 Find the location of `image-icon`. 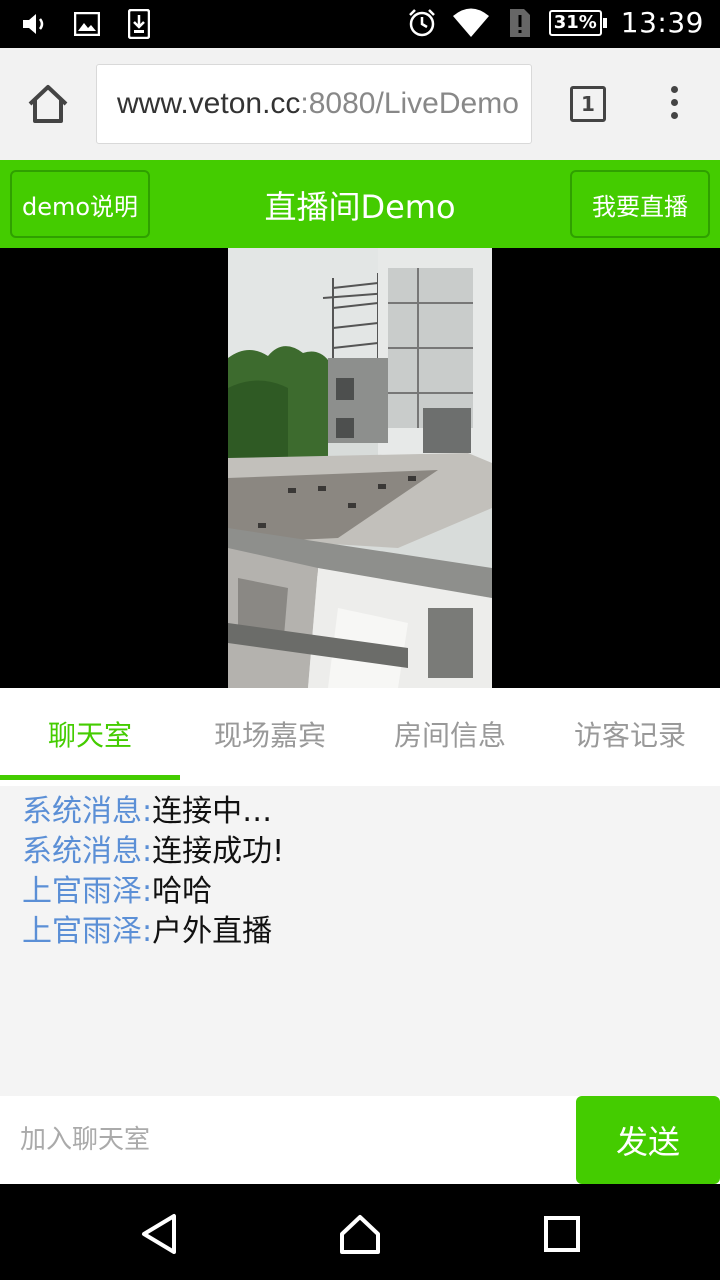

image-icon is located at coordinates (87, 24).